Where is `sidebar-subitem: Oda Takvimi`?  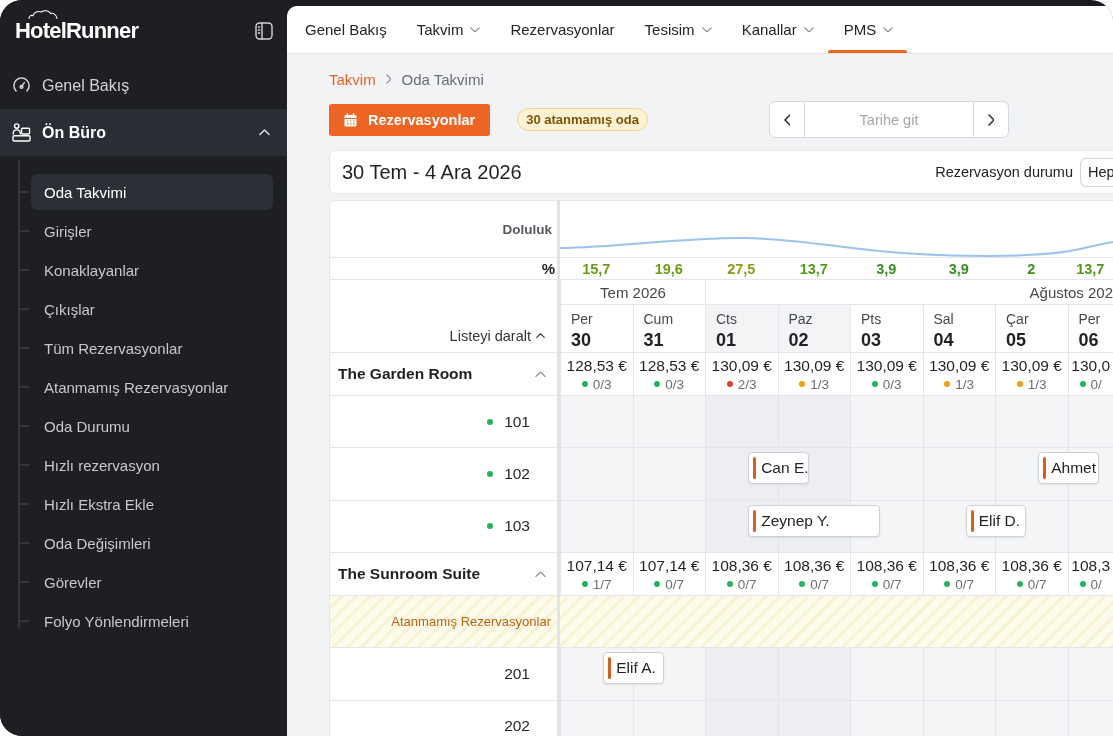
sidebar-subitem: Oda Takvimi is located at coordinates (152, 192).